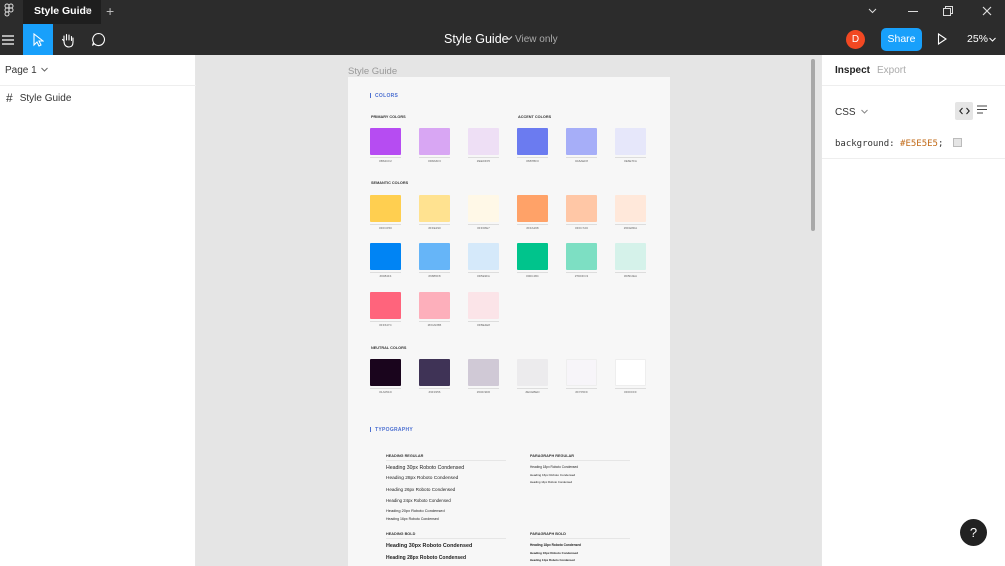  What do you see at coordinates (551, 482) in the screenshot?
I see `type-sample: Heading 14px Roboto Condensed` at bounding box center [551, 482].